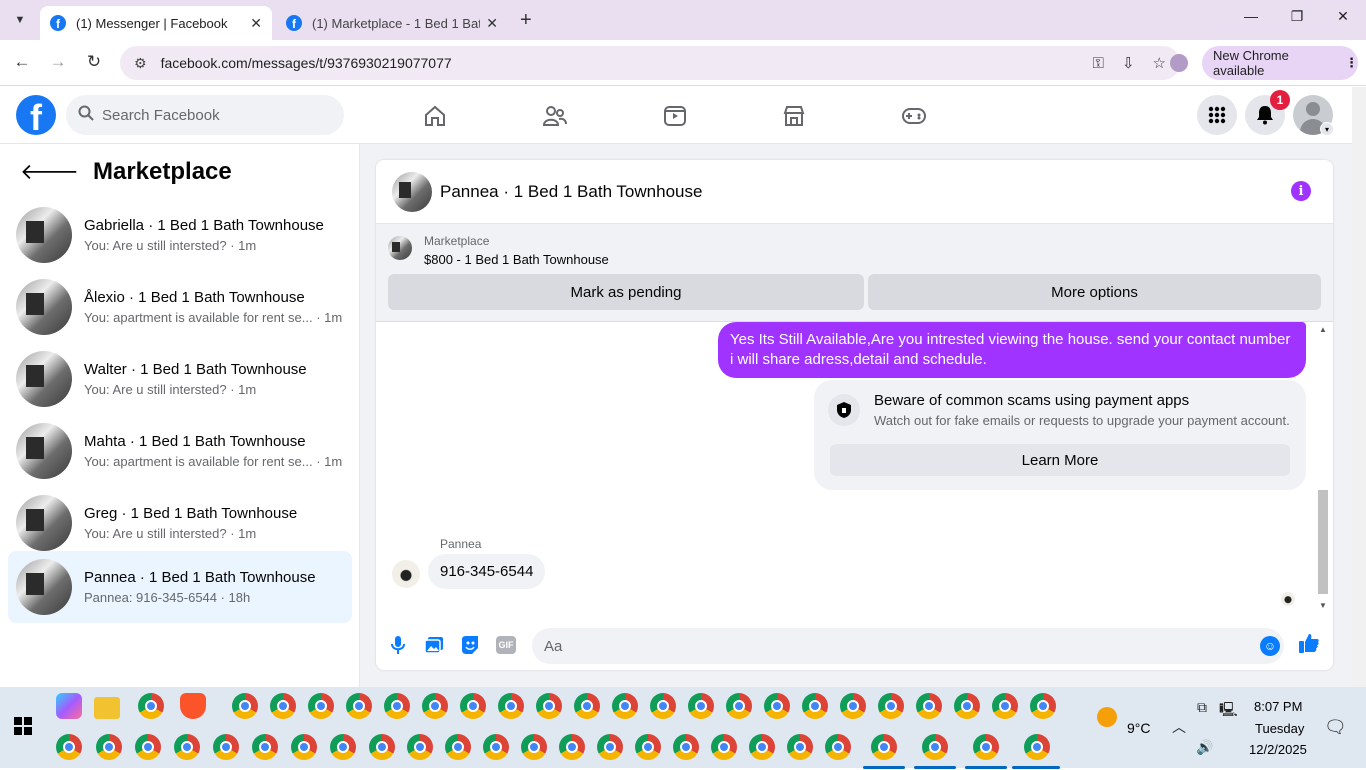 Image resolution: width=1366 pixels, height=770 pixels. What do you see at coordinates (107, 708) in the screenshot?
I see `file-explorer-icon` at bounding box center [107, 708].